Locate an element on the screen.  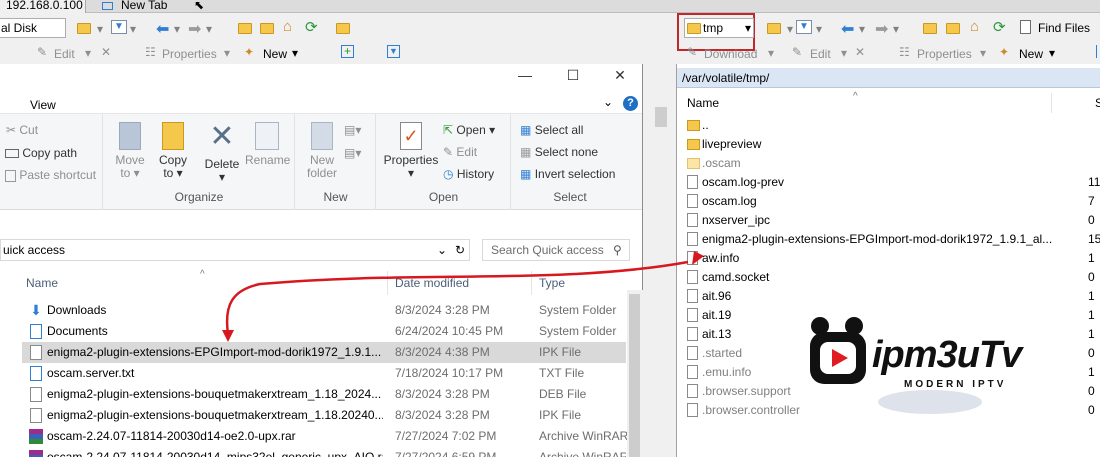
refresh-icon: ⟳ is located at coordinates (311, 27).